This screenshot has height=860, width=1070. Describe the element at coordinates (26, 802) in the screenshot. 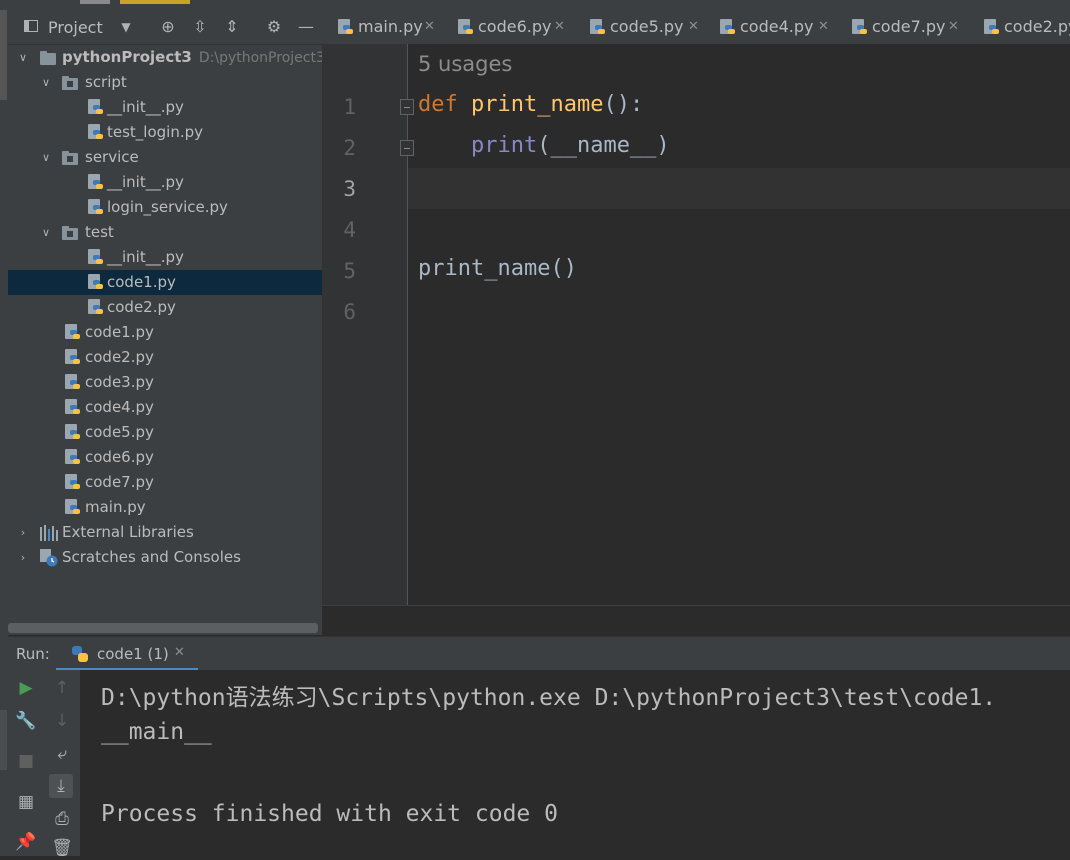

I see `layout-icon: ▦` at that location.